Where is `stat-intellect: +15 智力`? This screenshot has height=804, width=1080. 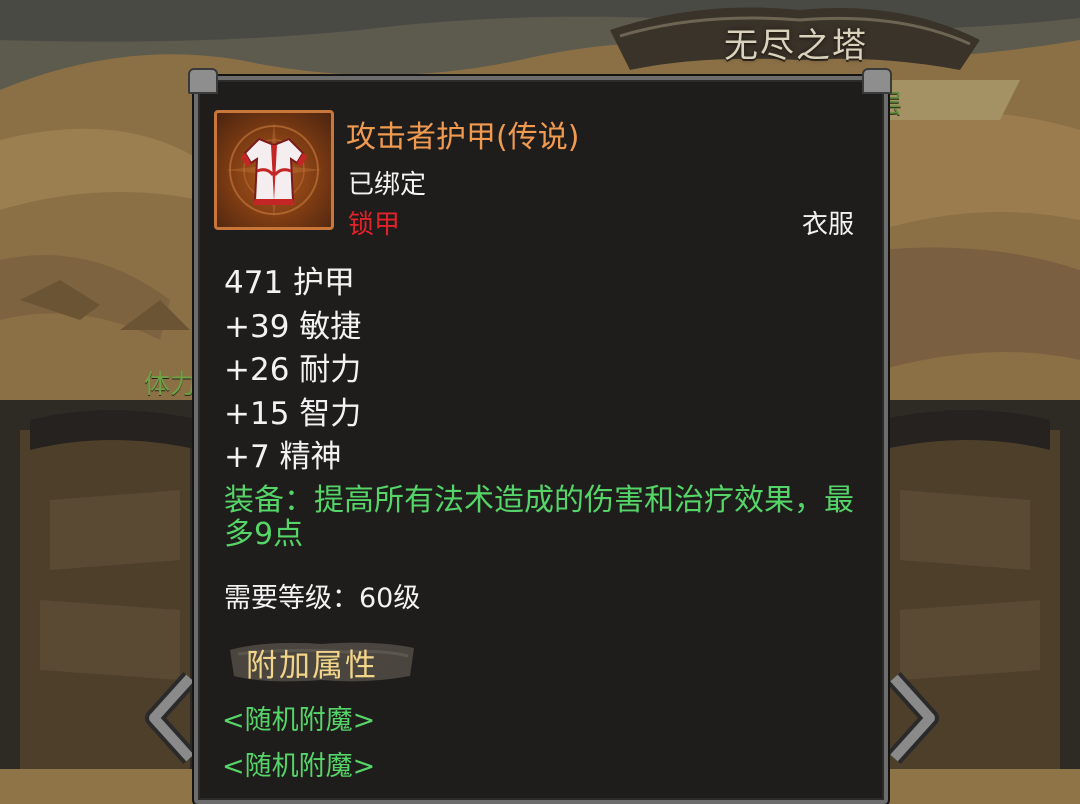 stat-intellect: +15 智力 is located at coordinates (293, 413).